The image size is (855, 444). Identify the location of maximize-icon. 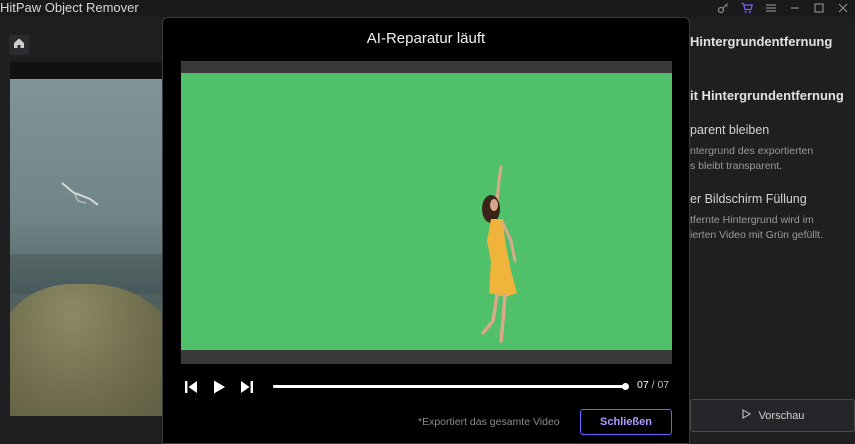
(819, 8).